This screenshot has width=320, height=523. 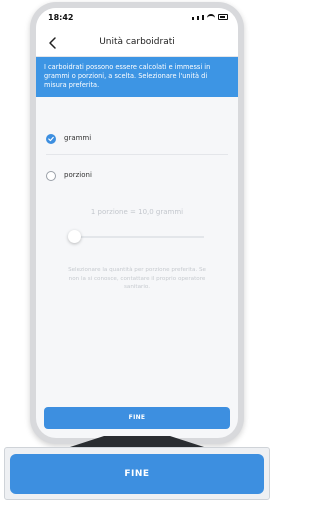 I want to click on check-icon, so click(x=51, y=139).